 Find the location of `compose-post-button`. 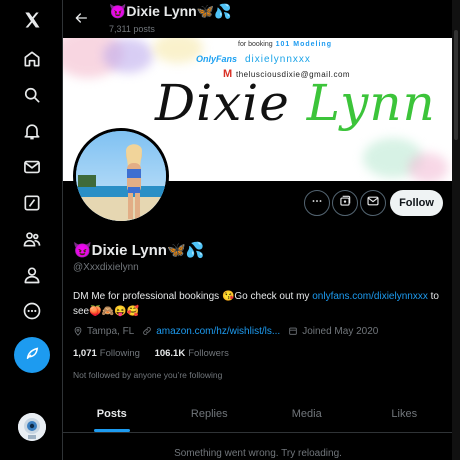

compose-post-button is located at coordinates (32, 355).